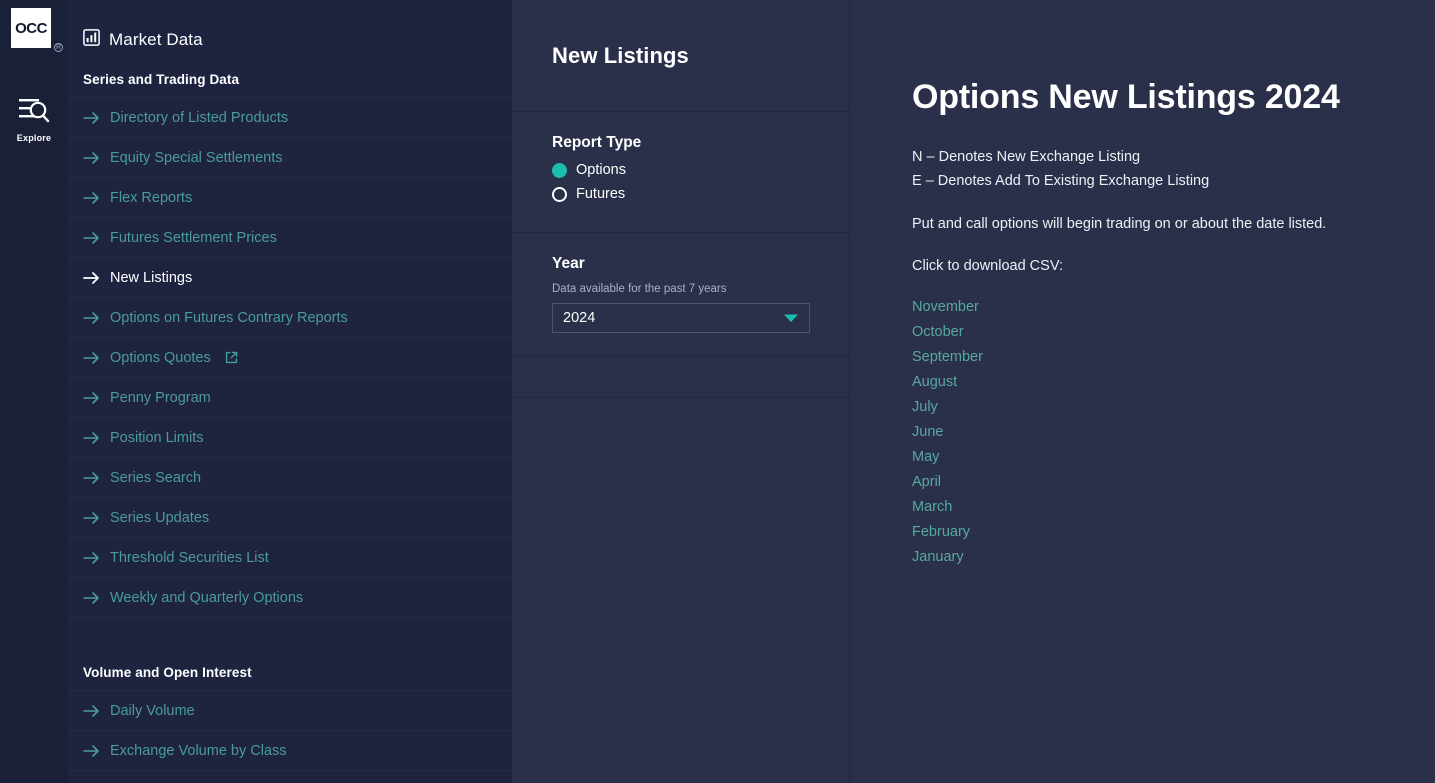  I want to click on radio-label: Options, so click(601, 170).